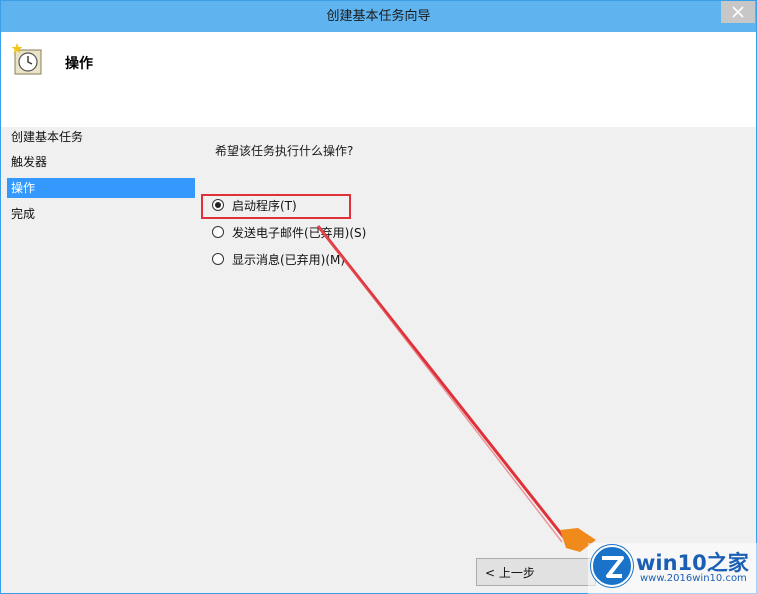 Image resolution: width=757 pixels, height=594 pixels. Describe the element at coordinates (672, 568) in the screenshot. I see `watermark: win10之家 www.2016win10.com` at that location.